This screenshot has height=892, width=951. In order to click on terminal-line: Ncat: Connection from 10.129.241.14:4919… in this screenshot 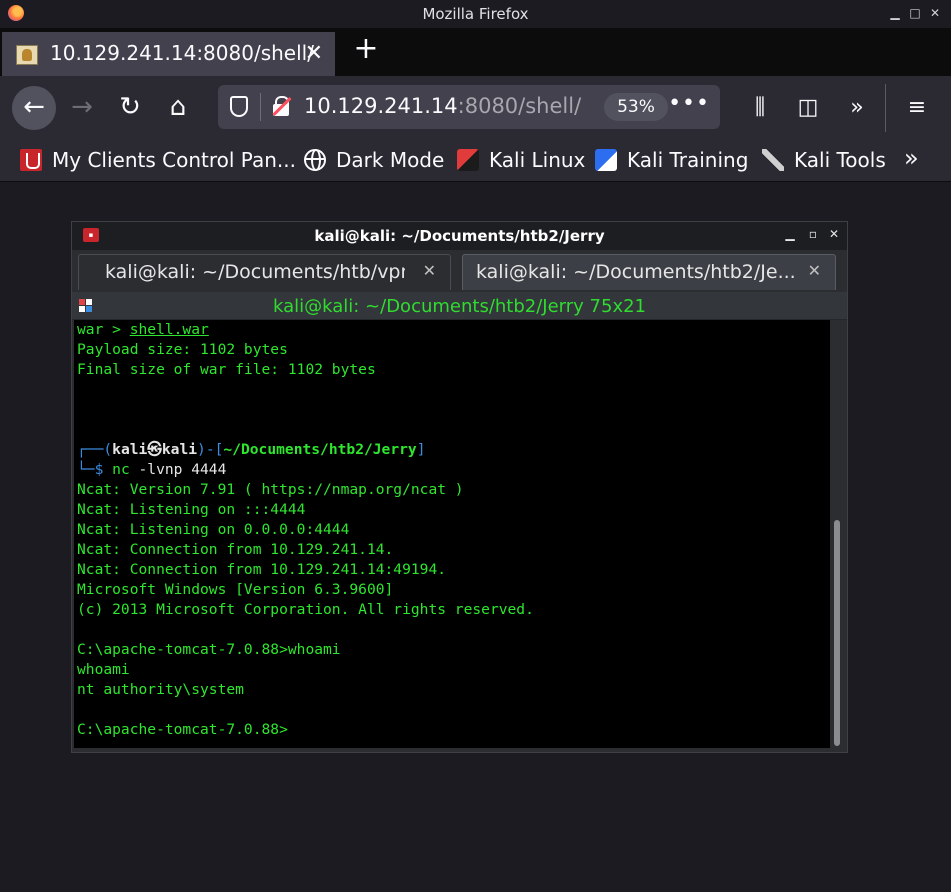, I will do `click(262, 569)`.